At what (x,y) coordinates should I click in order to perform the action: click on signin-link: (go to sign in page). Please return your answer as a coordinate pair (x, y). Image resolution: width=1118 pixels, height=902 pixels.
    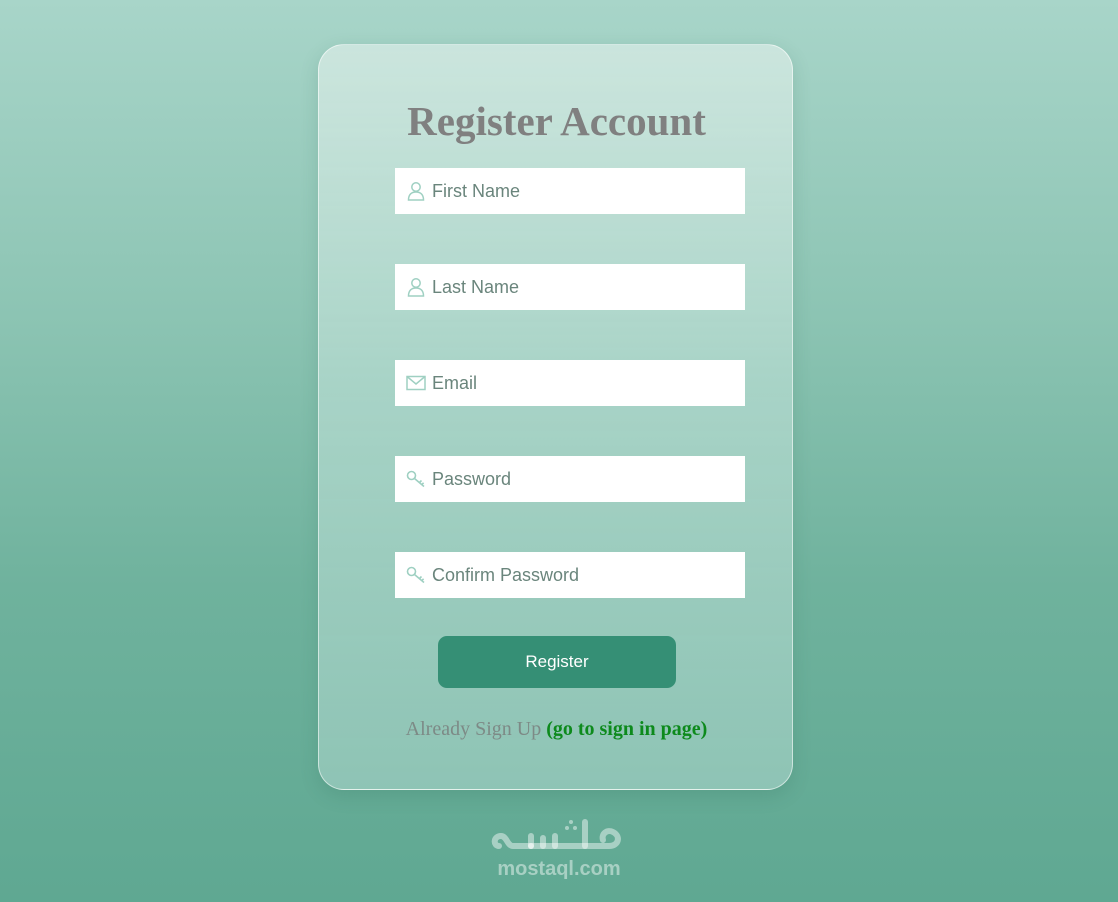
    Looking at the image, I should click on (626, 729).